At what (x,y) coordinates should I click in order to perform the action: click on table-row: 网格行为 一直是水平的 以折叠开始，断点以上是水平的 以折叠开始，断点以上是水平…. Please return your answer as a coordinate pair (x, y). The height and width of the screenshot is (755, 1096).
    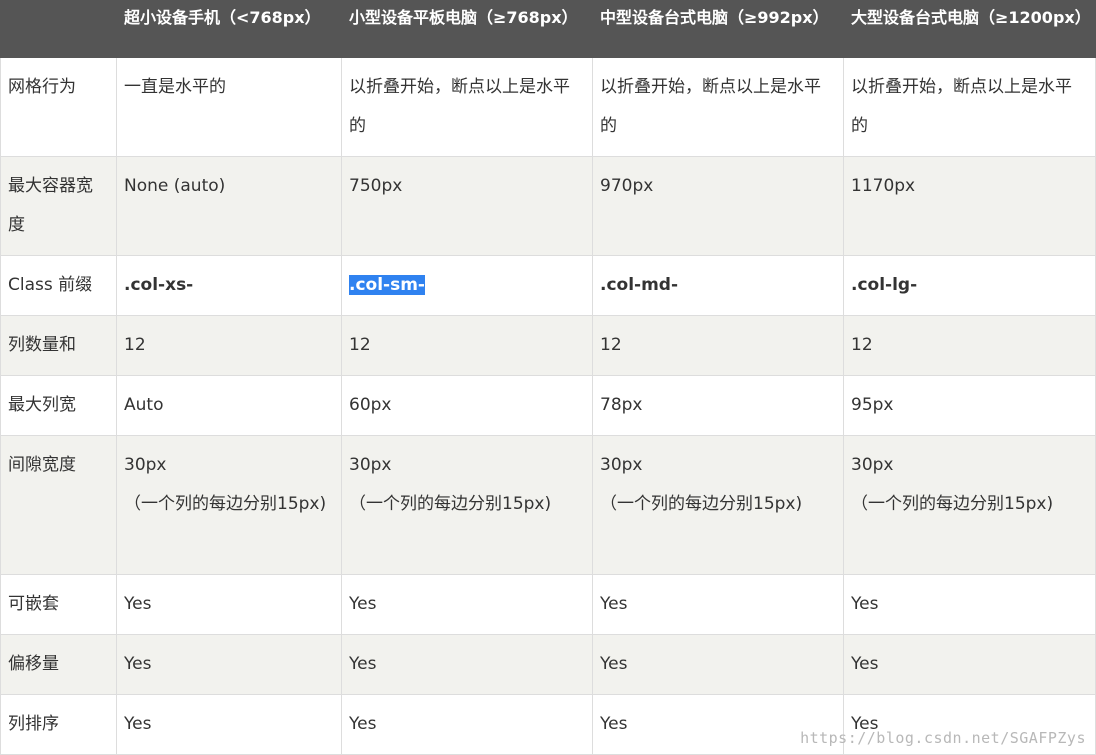
    Looking at the image, I should click on (548, 107).